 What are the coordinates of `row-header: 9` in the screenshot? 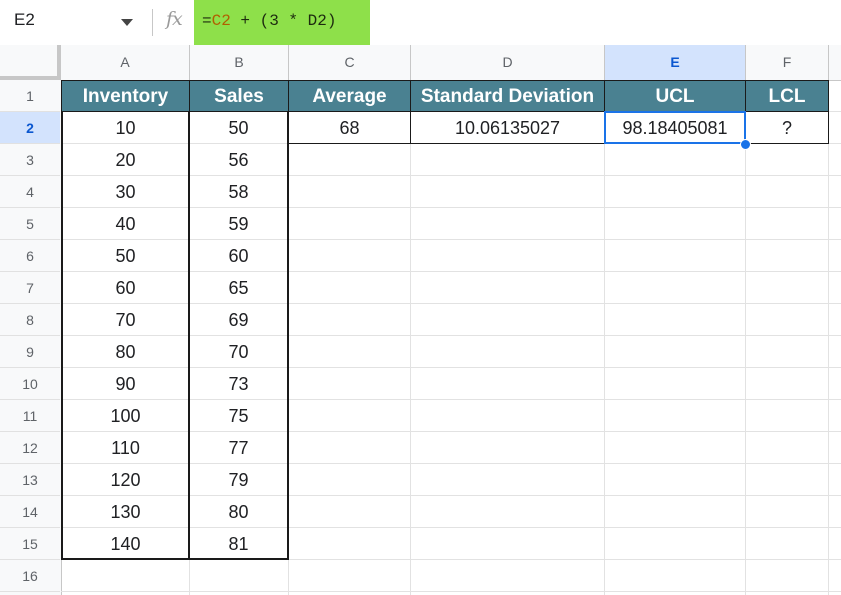 It's located at (30, 352).